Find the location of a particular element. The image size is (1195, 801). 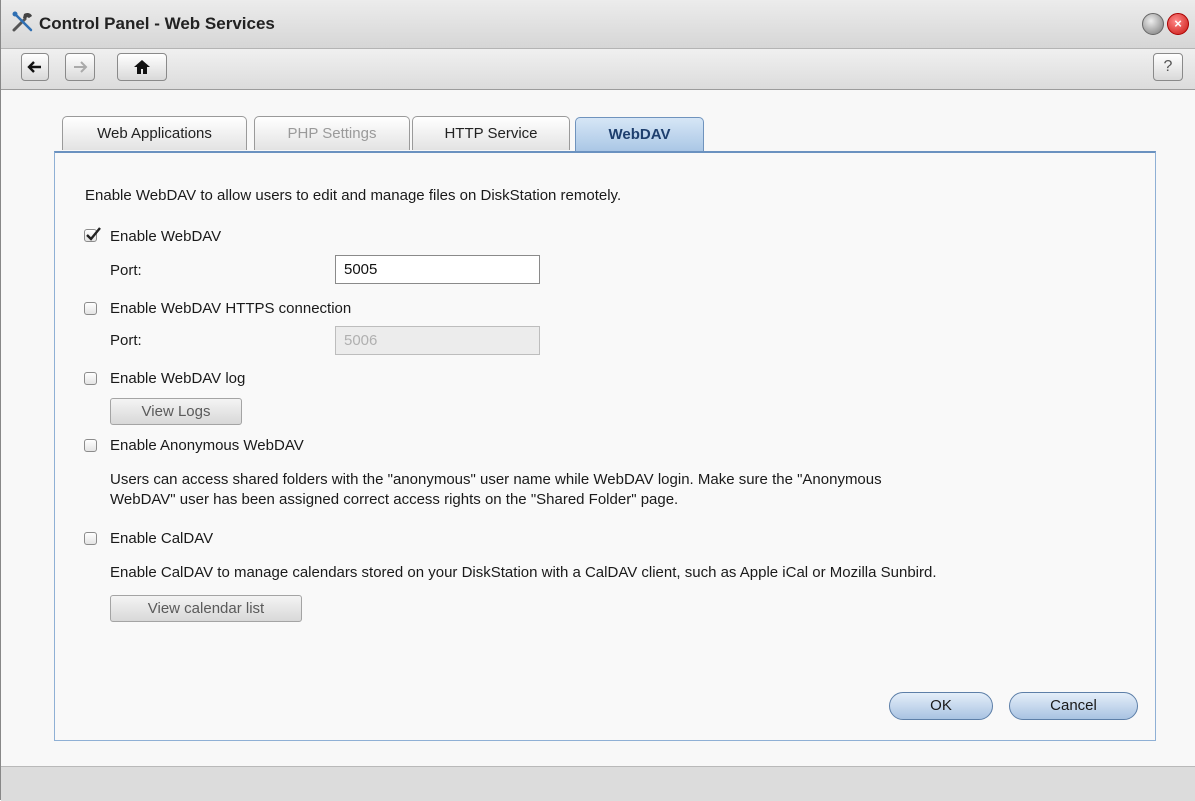

forward-button is located at coordinates (80, 67).